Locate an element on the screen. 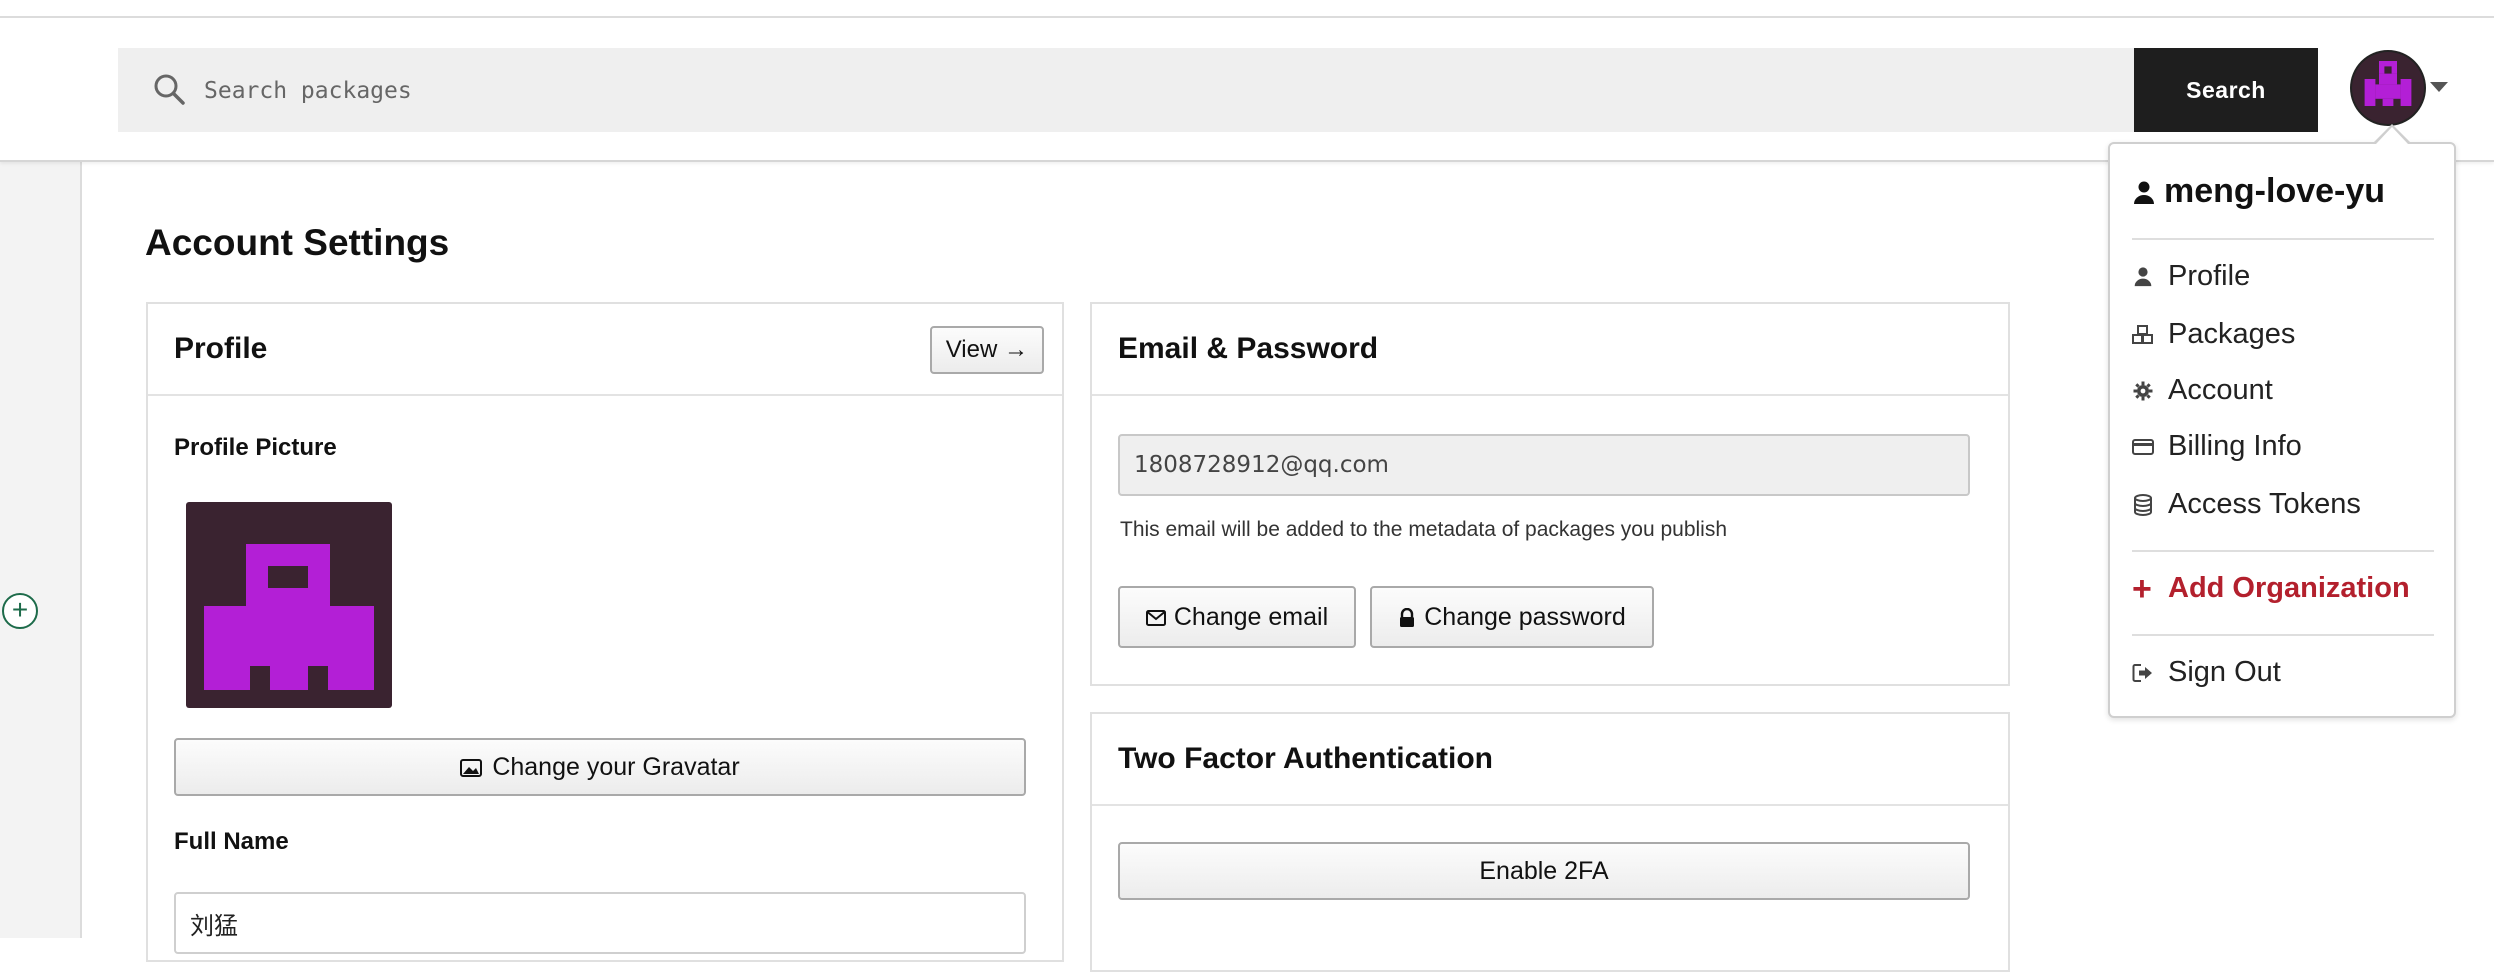 This screenshot has height=972, width=2494. email-panel-header: Email & Password is located at coordinates (1550, 350).